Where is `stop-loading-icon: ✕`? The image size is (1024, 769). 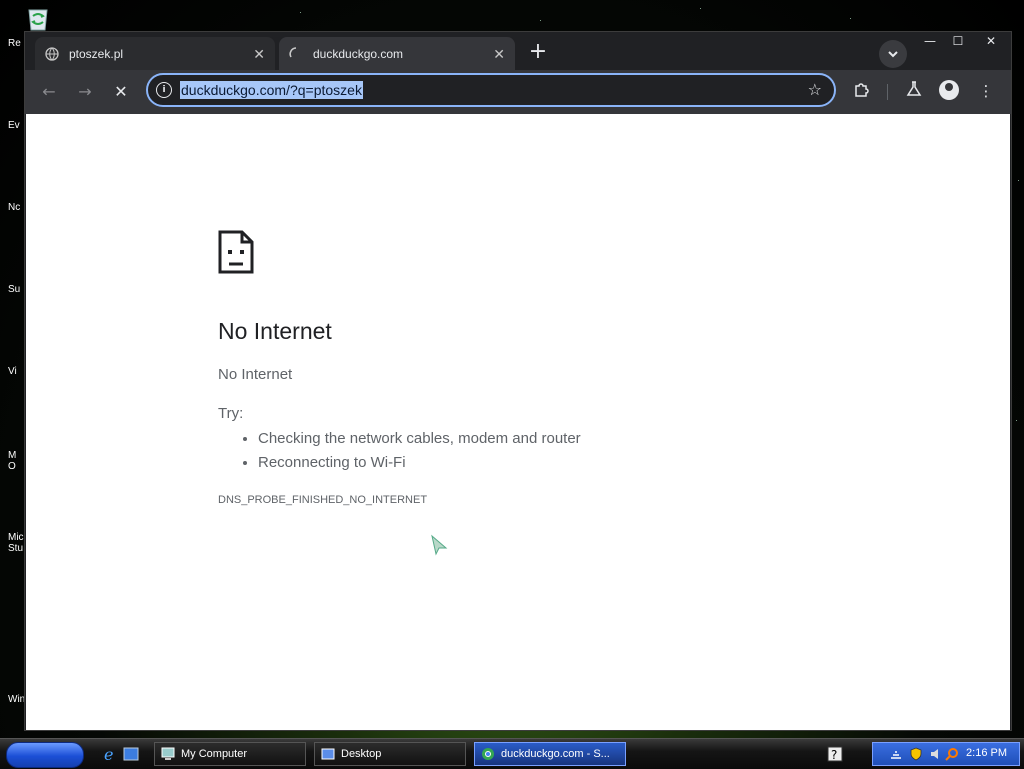 stop-loading-icon: ✕ is located at coordinates (121, 92).